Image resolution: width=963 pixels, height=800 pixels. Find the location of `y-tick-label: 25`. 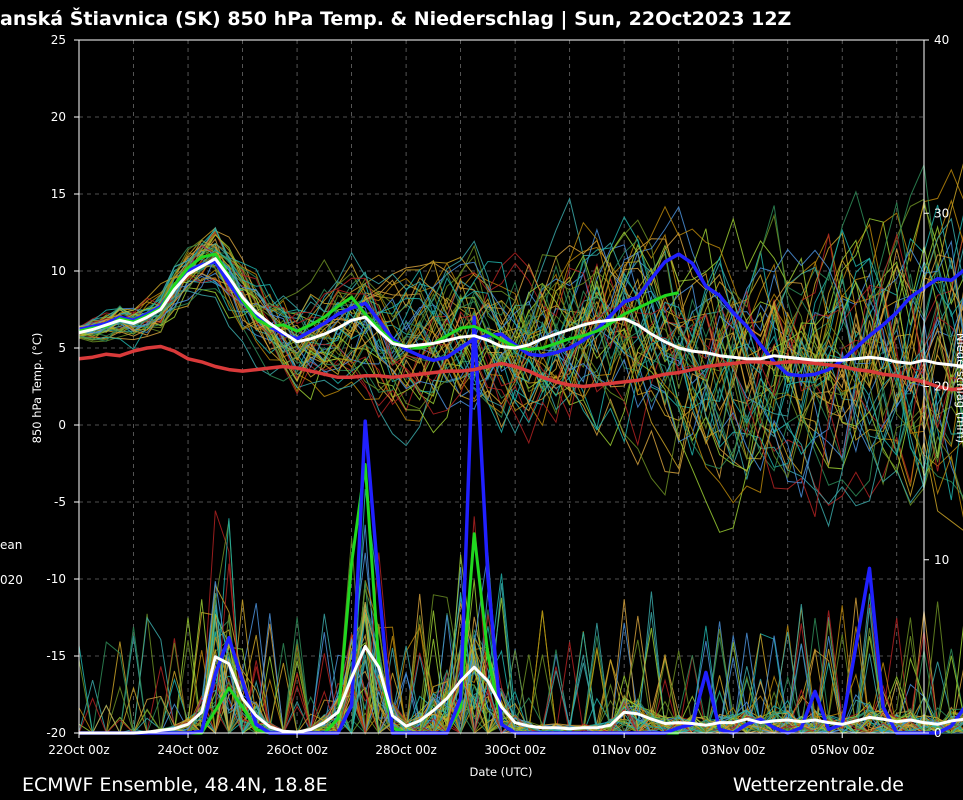

y-tick-label: 25 is located at coordinates (58, 40).